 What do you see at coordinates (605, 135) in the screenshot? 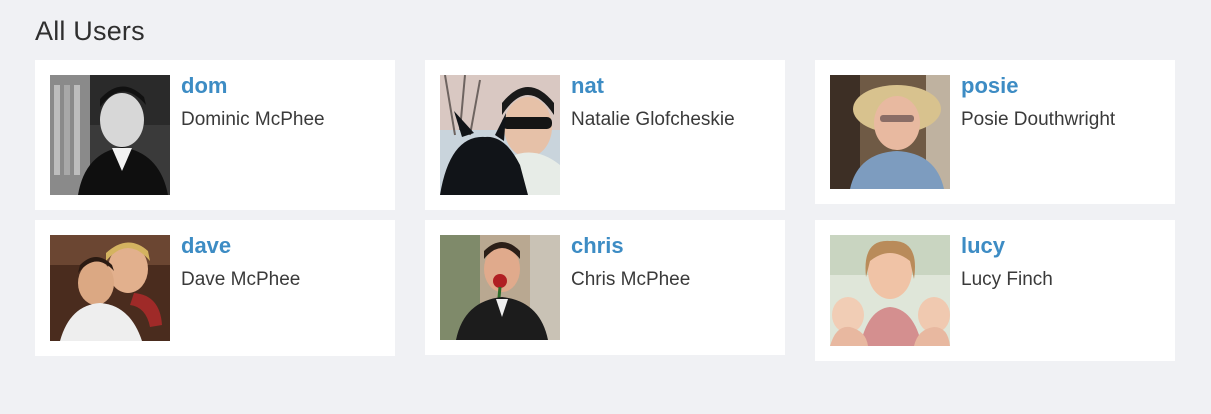
I see `user-card-nat: nat Natalie Glofcheskie` at bounding box center [605, 135].